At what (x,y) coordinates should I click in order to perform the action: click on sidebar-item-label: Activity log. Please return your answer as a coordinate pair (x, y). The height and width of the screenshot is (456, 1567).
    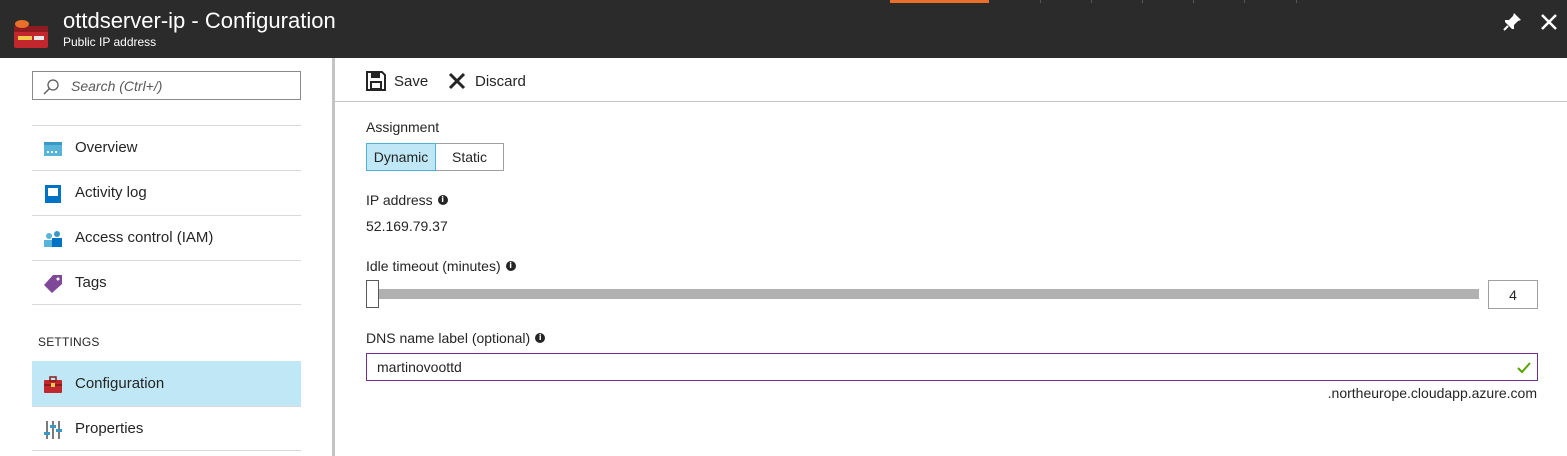
    Looking at the image, I should click on (111, 192).